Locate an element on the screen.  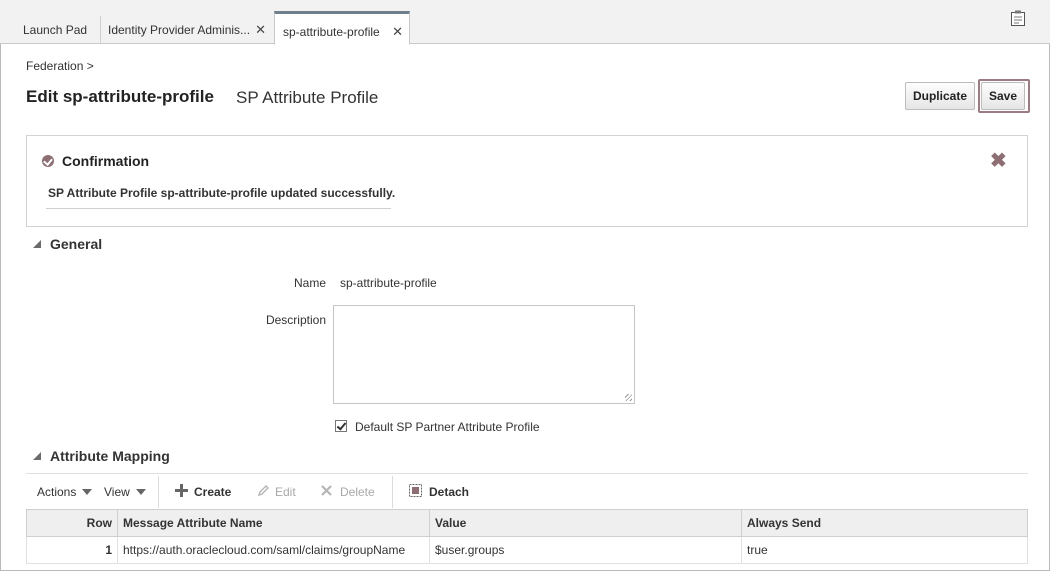
tab-sp-attribute-profile: sp-attribute-profile ✕ is located at coordinates (342, 28).